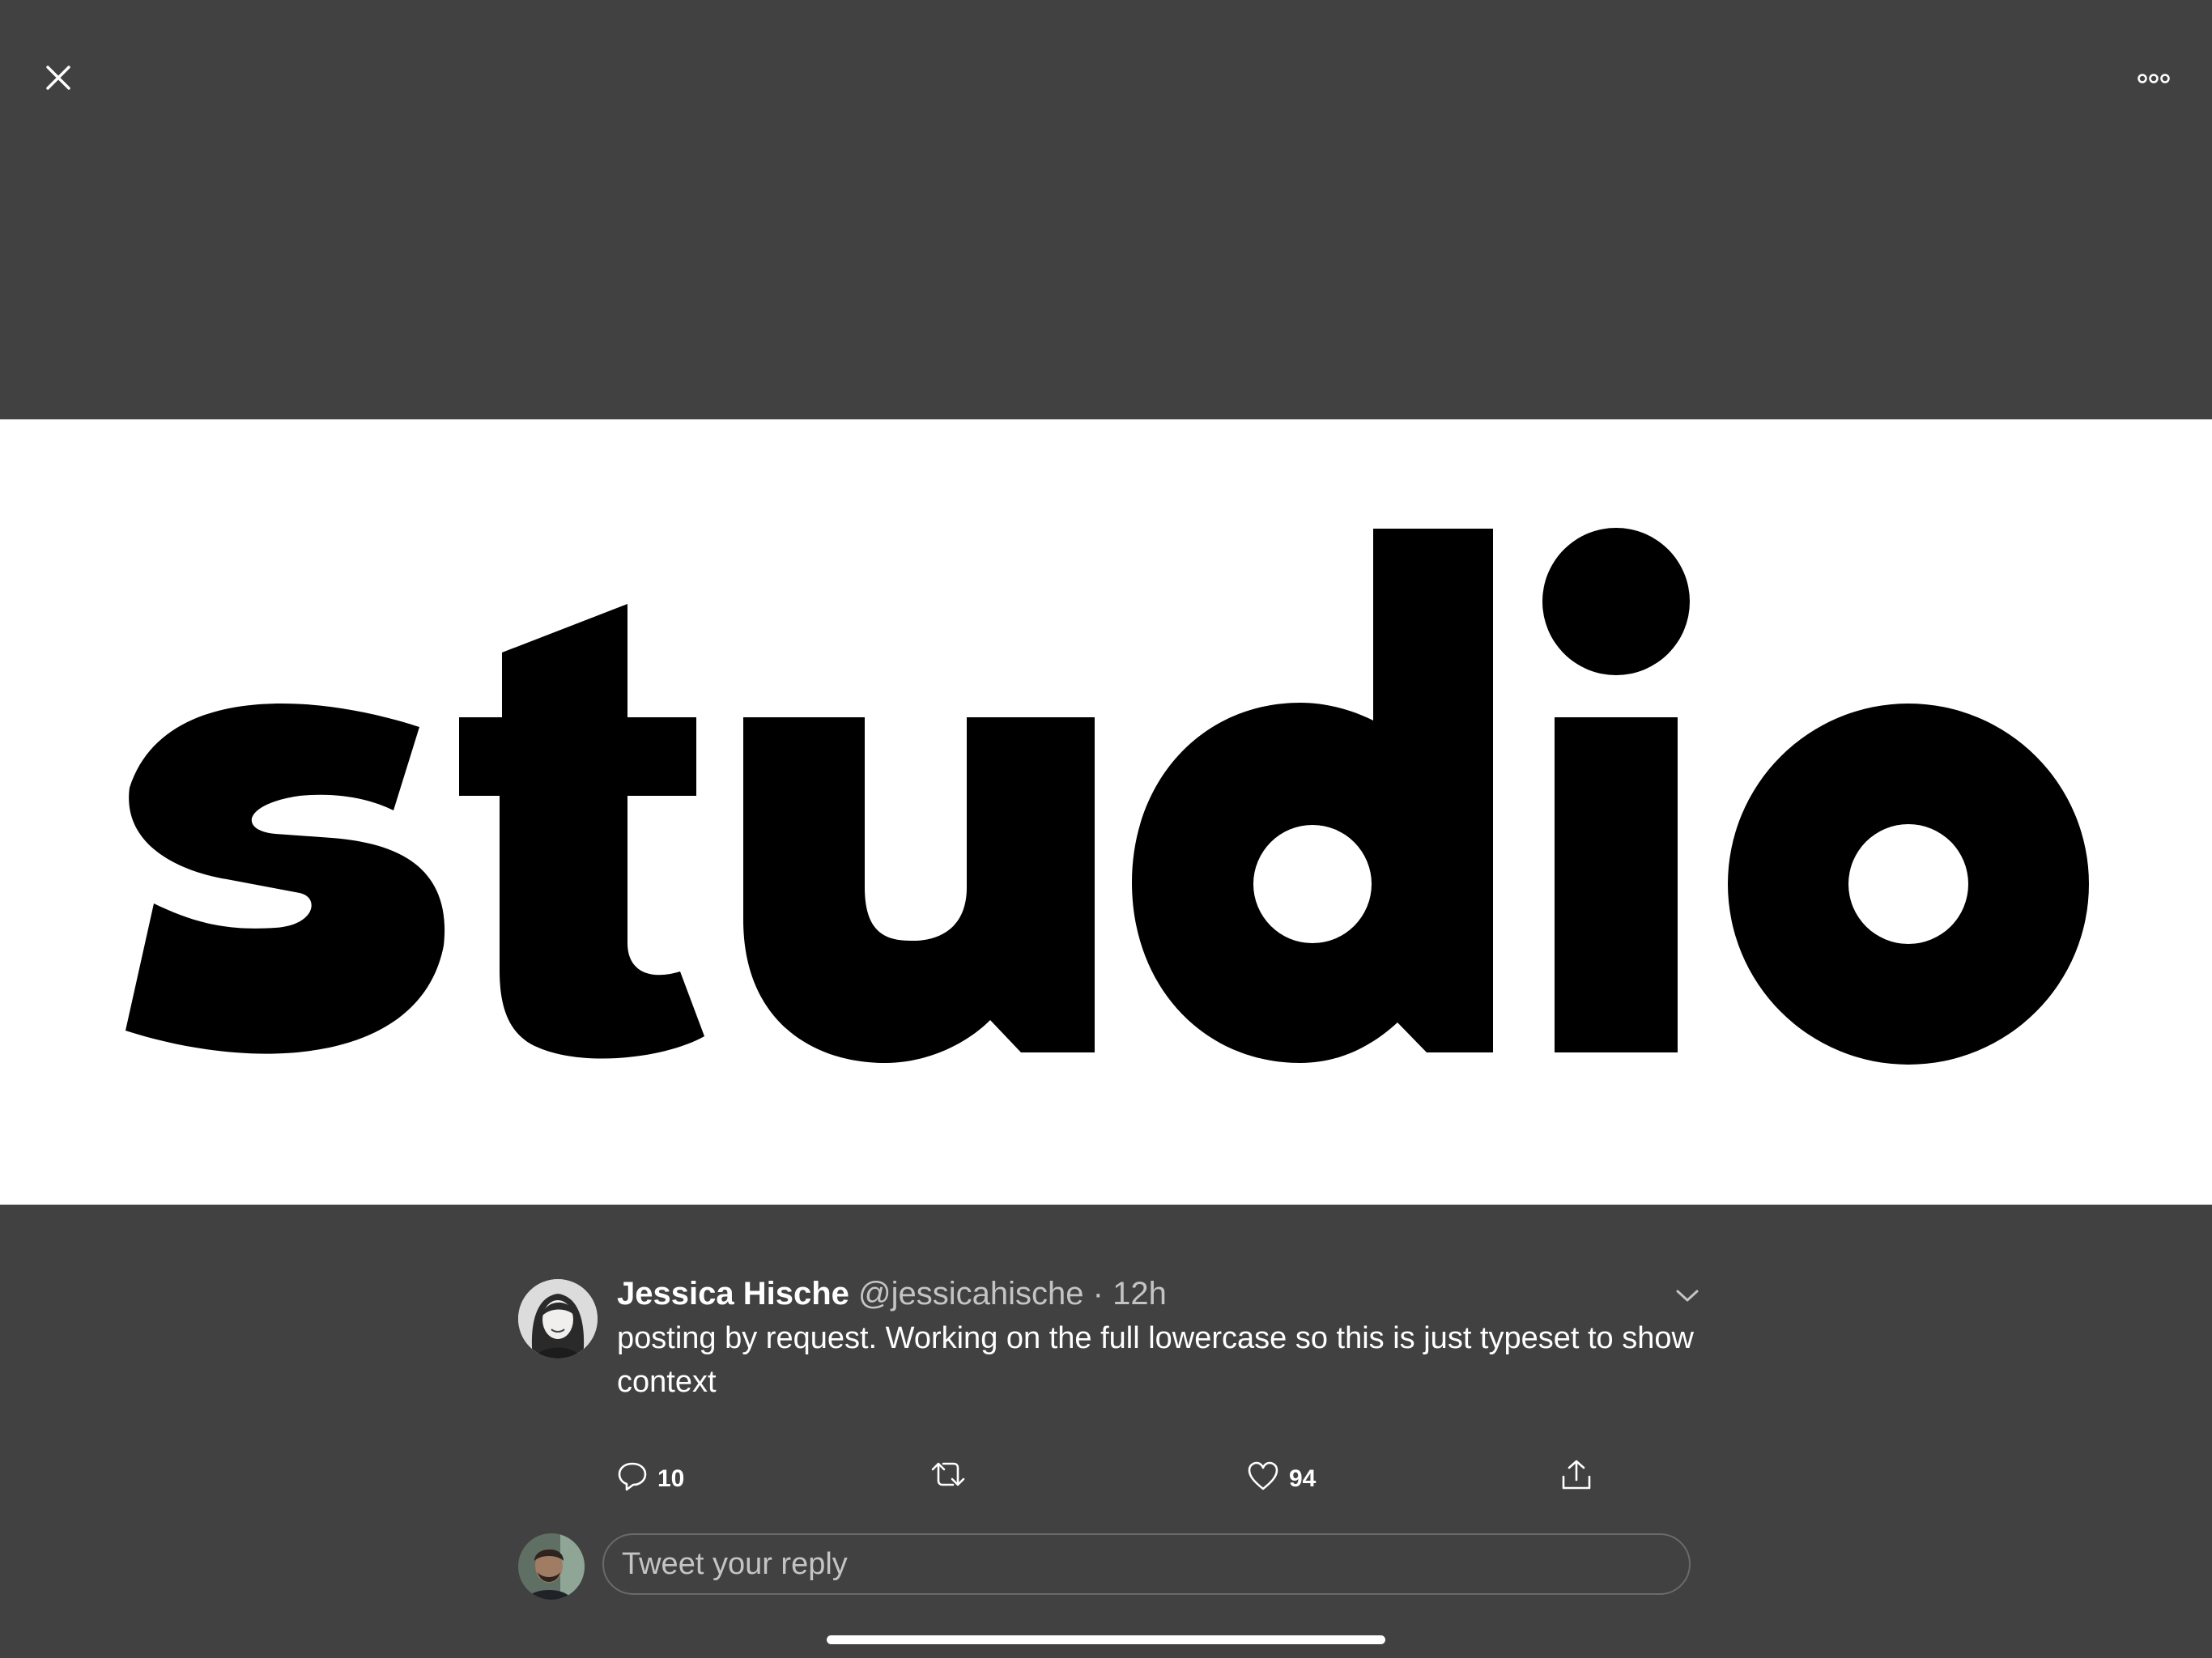  I want to click on tweet-header: Jessica Hische @jessicahische · 12h, so click(892, 1293).